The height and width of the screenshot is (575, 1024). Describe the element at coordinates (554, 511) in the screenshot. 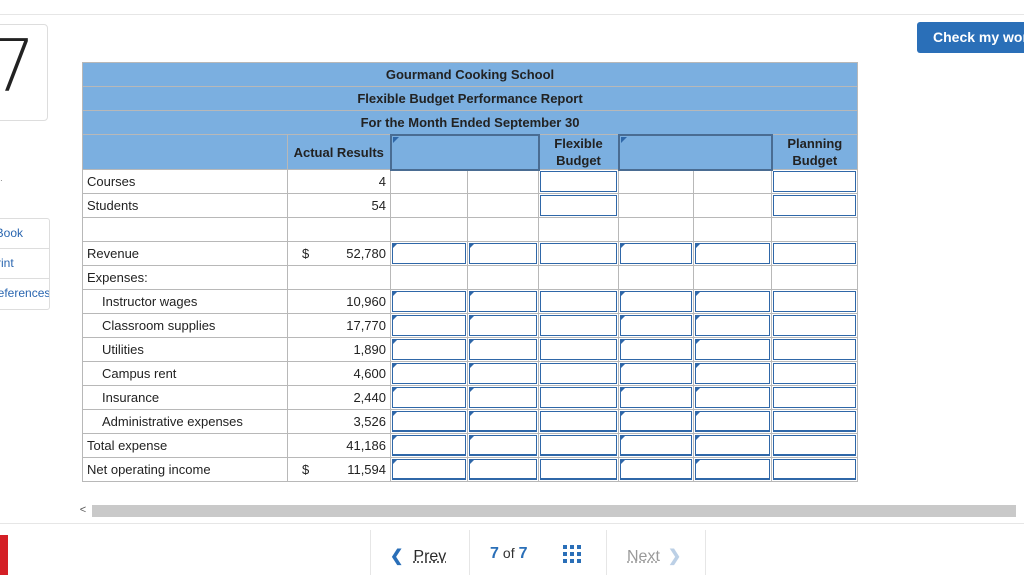

I see `scrollbar-track` at that location.